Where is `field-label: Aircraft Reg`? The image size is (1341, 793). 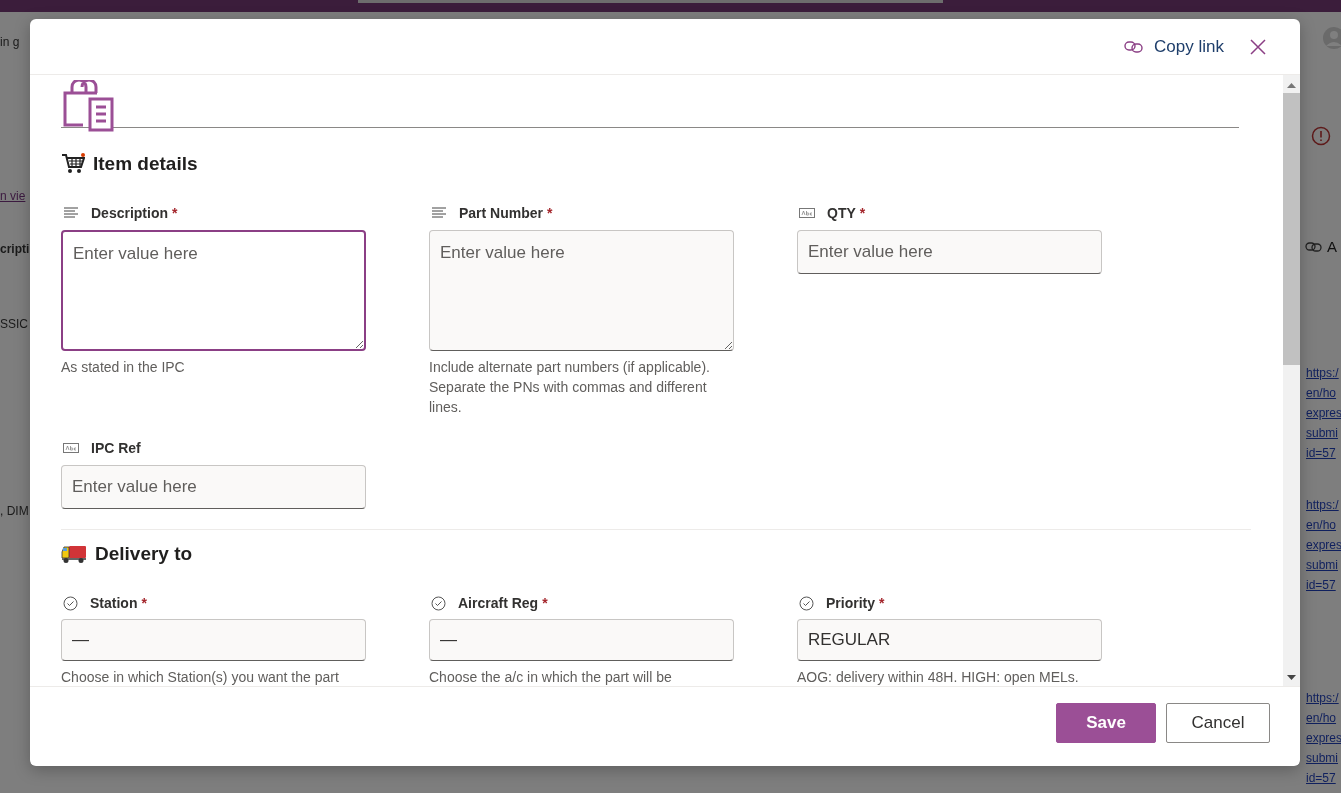
field-label: Aircraft Reg is located at coordinates (498, 603).